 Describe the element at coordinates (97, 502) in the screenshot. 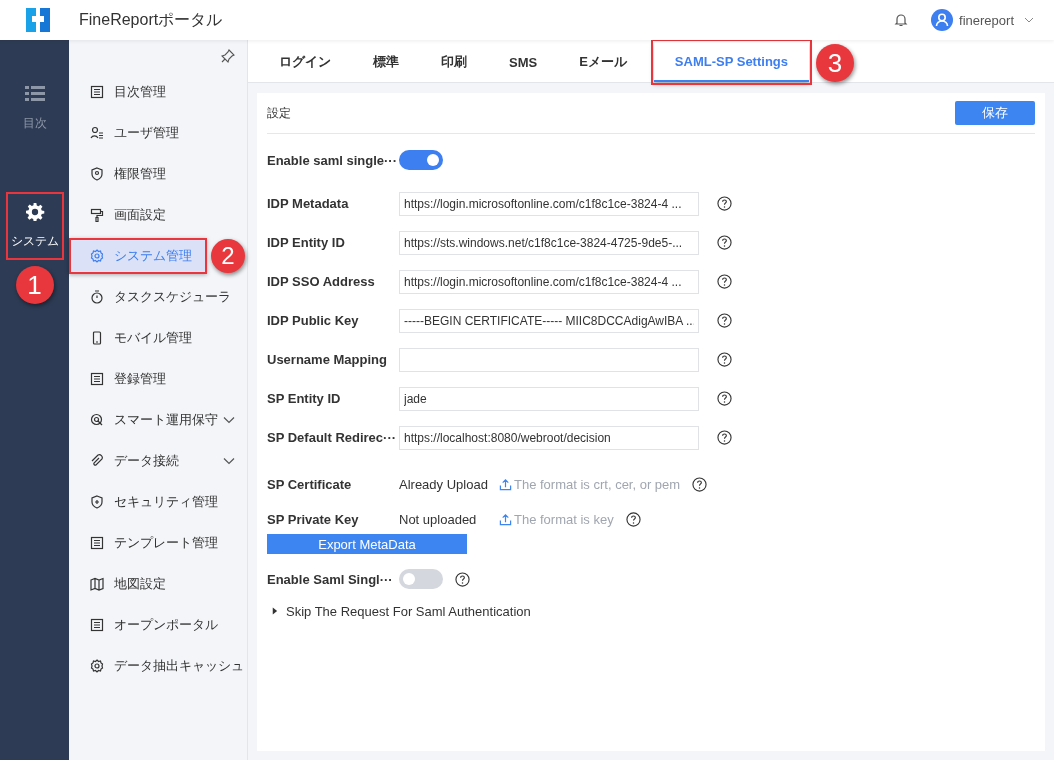

I see `shieldplus-icon` at that location.